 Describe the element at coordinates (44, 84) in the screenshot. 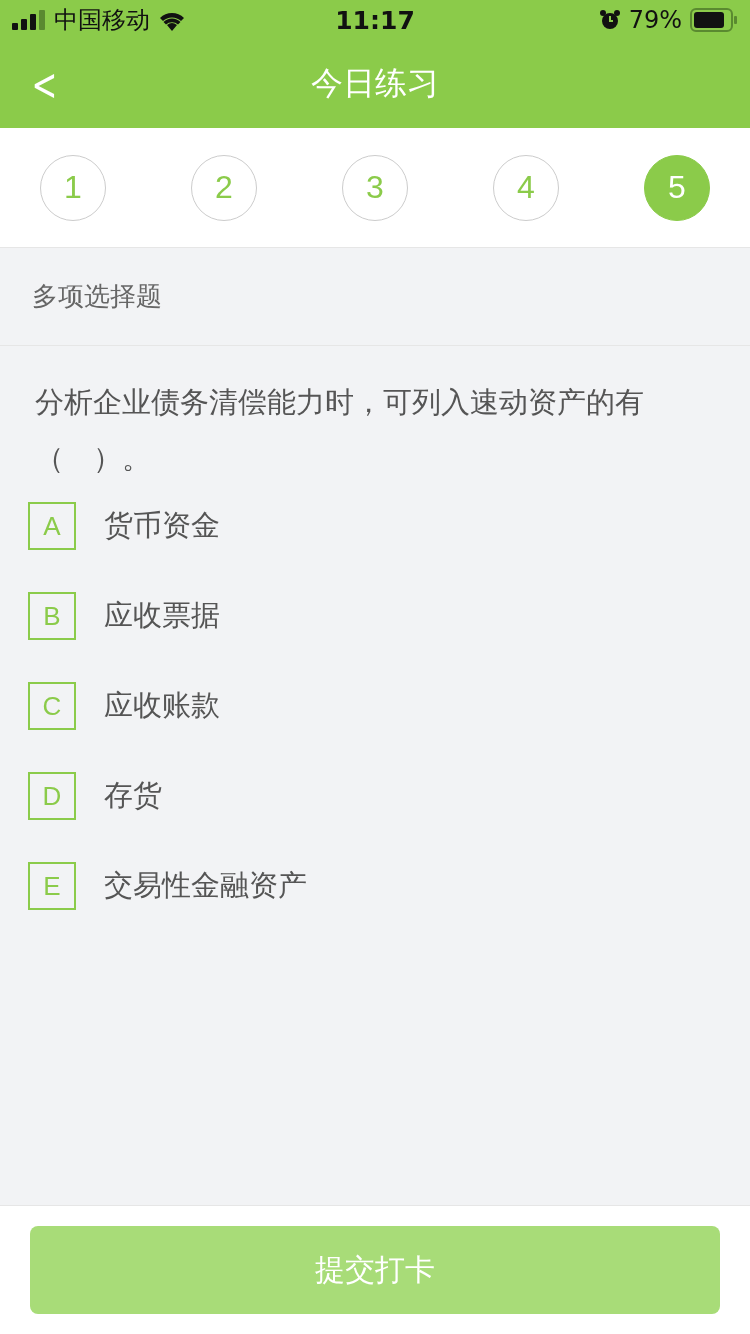

I see `back-button: <` at that location.